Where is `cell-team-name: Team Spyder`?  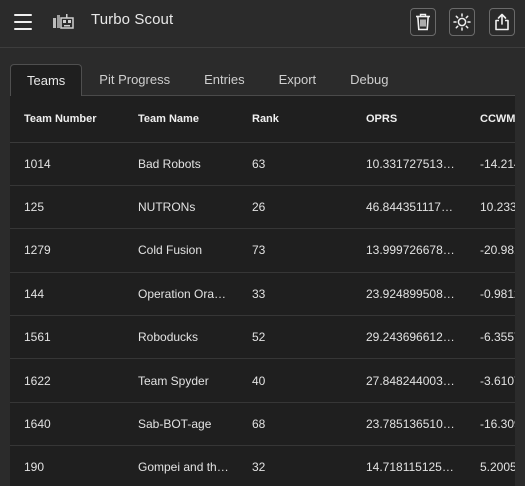 cell-team-name: Team Spyder is located at coordinates (181, 380).